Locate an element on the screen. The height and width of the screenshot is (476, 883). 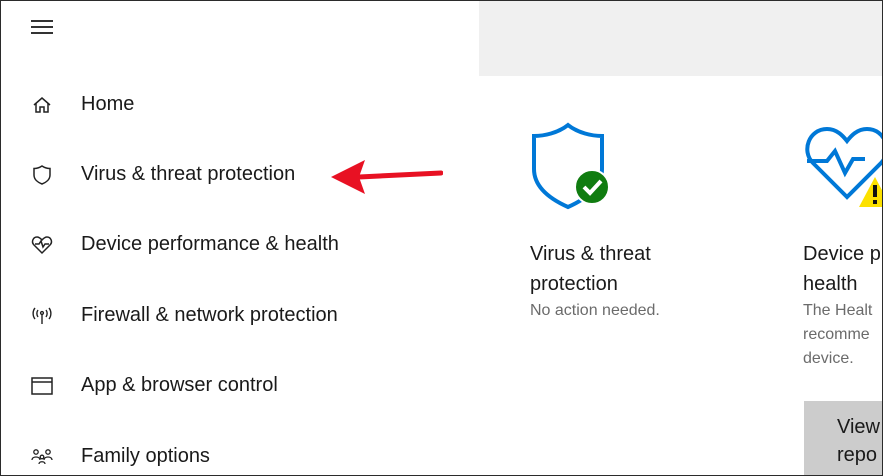
sidebar-item-app-browser: App & browser control is located at coordinates (236, 386).